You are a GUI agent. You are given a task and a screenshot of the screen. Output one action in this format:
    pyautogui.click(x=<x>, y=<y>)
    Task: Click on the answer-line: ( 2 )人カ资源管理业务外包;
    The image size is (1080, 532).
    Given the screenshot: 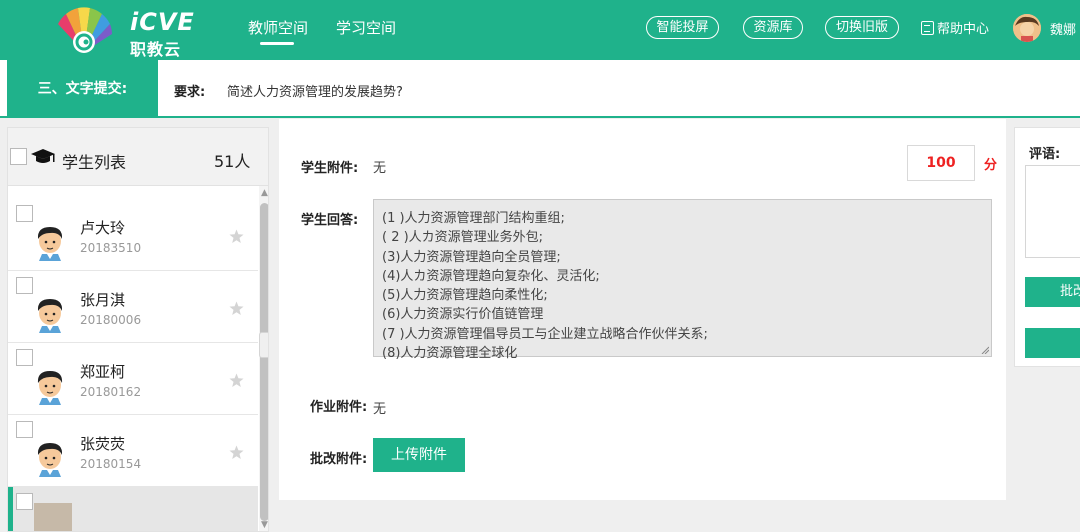 What is the action you would take?
    pyautogui.click(x=463, y=238)
    